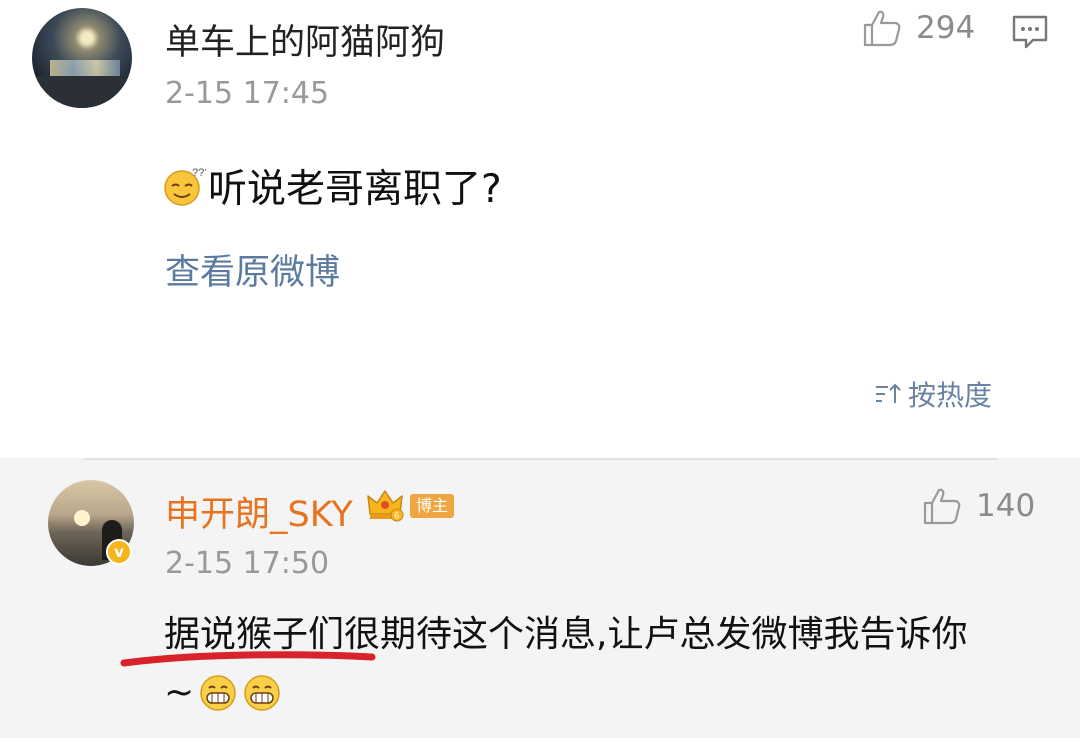  Describe the element at coordinates (888, 393) in the screenshot. I see `sort-icon` at that location.